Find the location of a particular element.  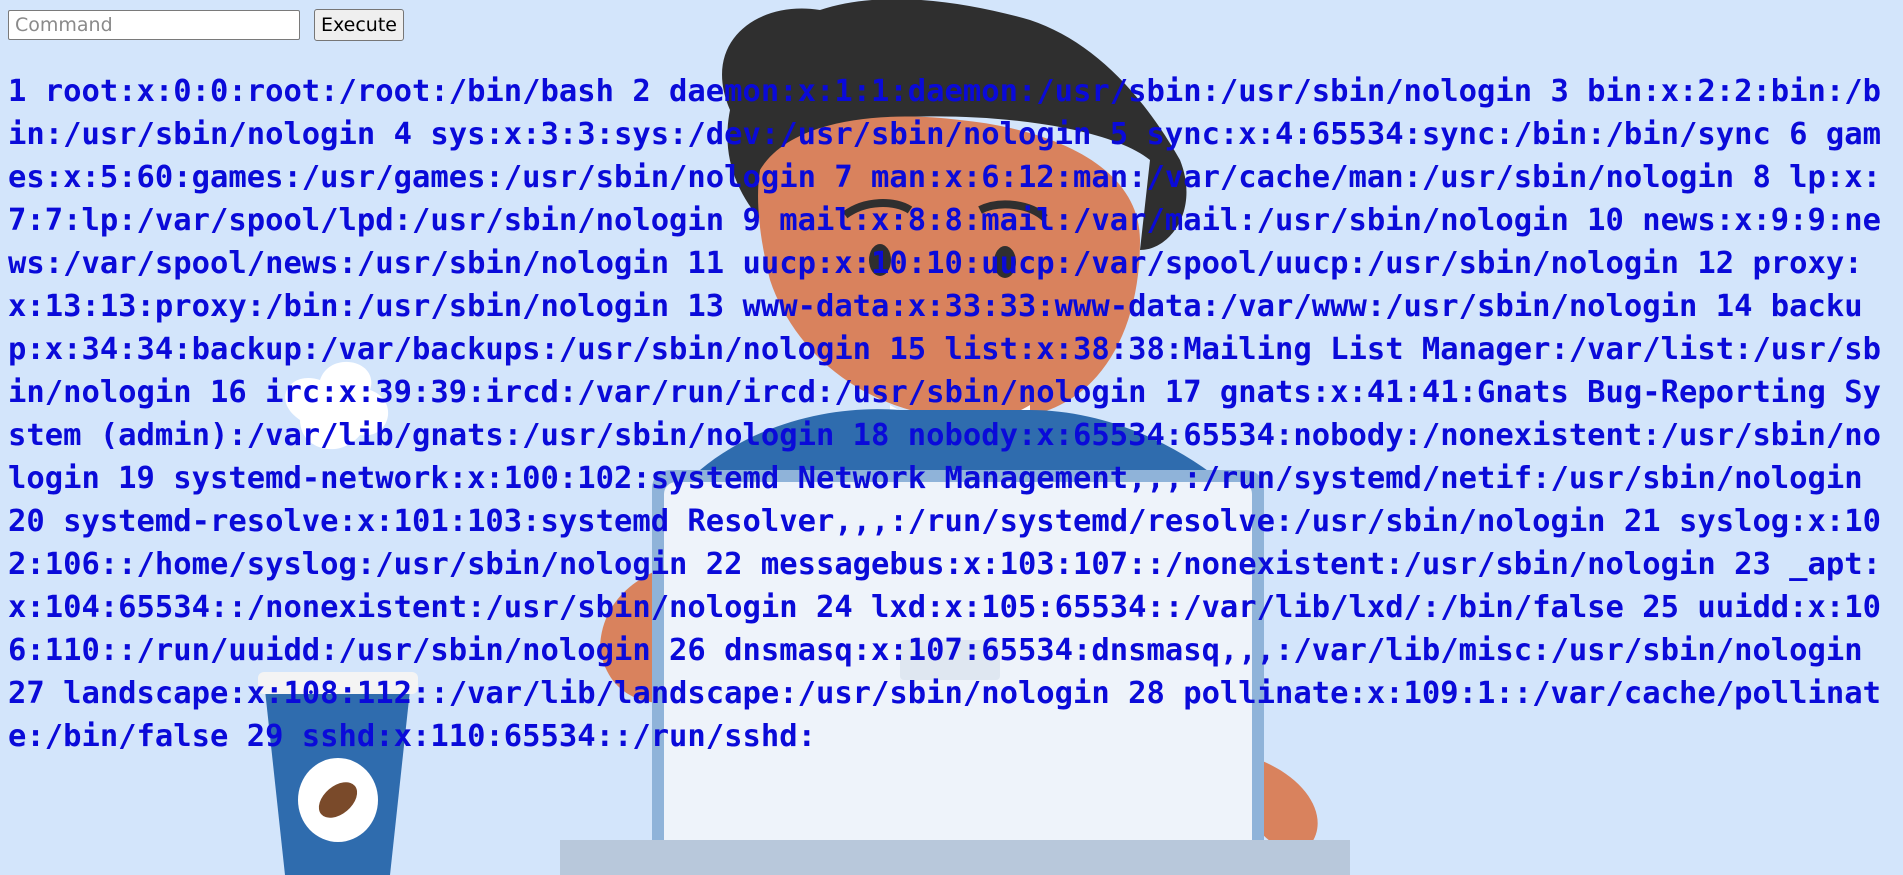

execute-button: Execute is located at coordinates (359, 25).